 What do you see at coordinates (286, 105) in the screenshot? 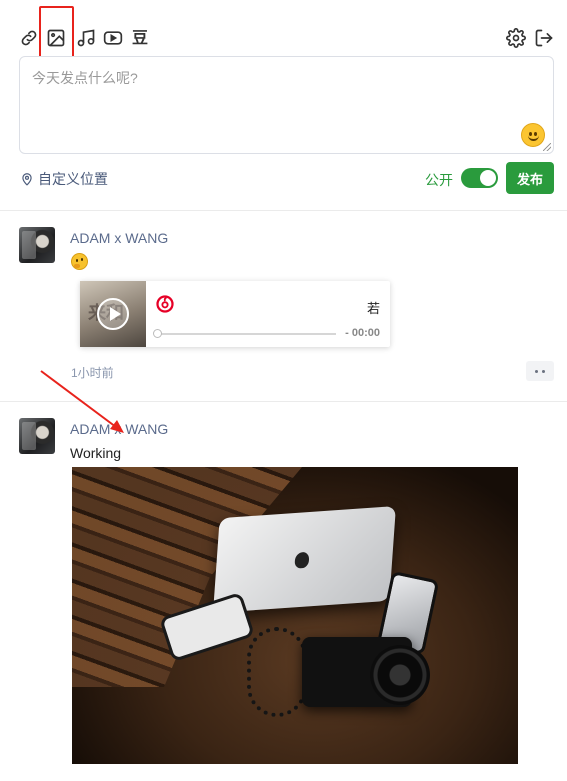
I see `post-textarea: 今天发点什么呢?` at bounding box center [286, 105].